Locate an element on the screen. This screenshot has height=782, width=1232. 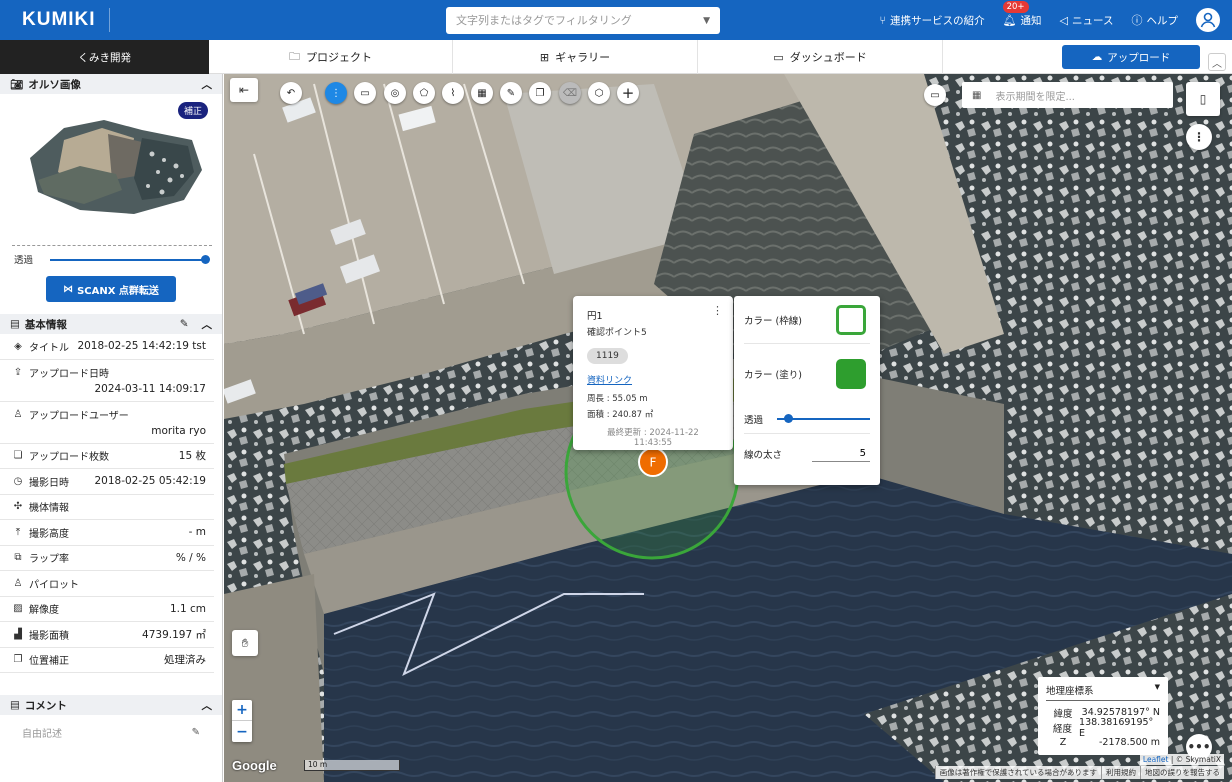
comment-field: 自由記述 ✎ is located at coordinates (111, 732).